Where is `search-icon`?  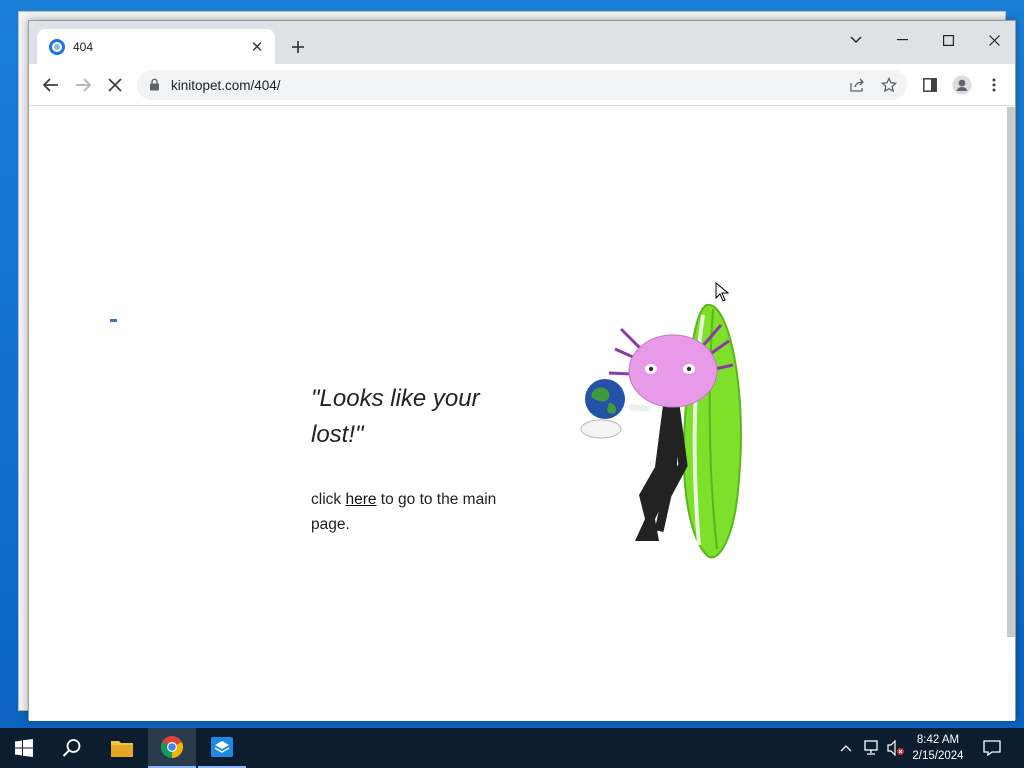 search-icon is located at coordinates (71, 748).